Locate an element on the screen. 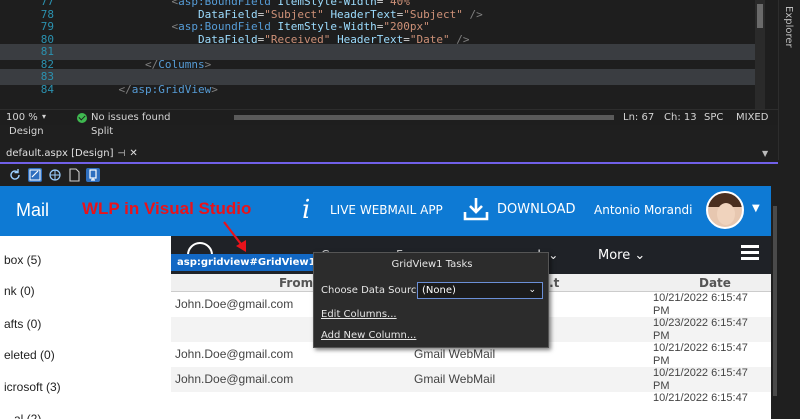  live-webmail-link: LIVE WEBMAIL APP is located at coordinates (386, 210).